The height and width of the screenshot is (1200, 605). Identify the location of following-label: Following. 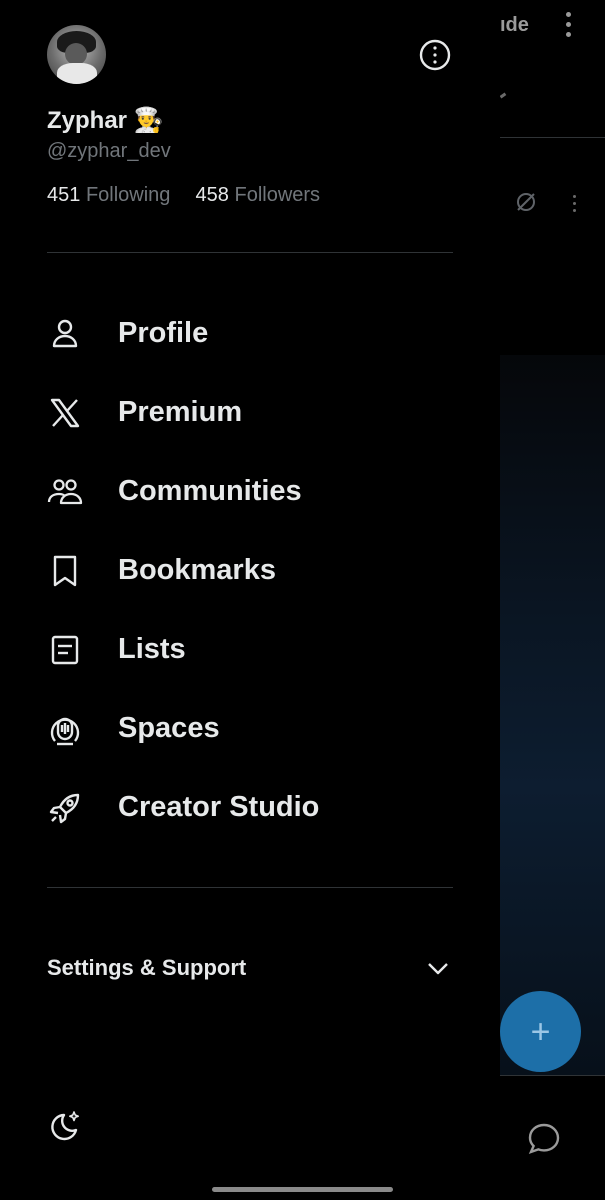
(128, 195).